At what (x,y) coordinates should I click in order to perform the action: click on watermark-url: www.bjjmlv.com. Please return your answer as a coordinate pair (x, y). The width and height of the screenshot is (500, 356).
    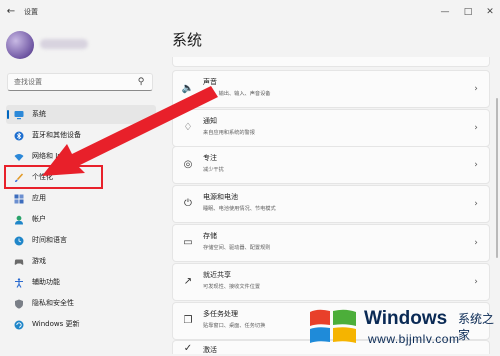
    Looking at the image, I should click on (414, 339).